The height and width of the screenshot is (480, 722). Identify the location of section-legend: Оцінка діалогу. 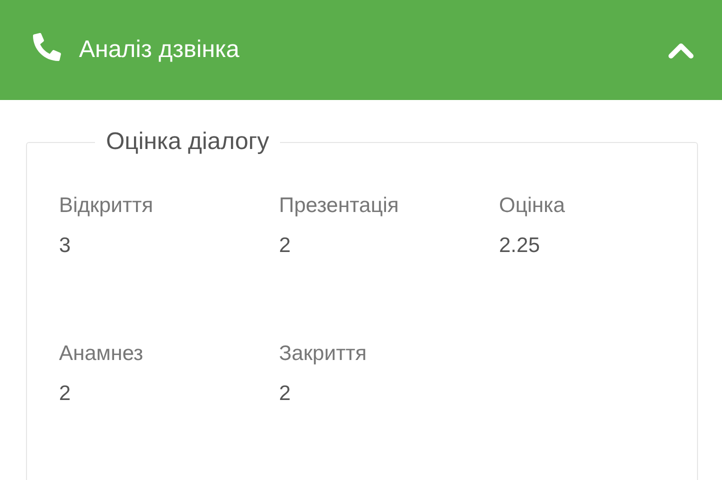
(187, 142).